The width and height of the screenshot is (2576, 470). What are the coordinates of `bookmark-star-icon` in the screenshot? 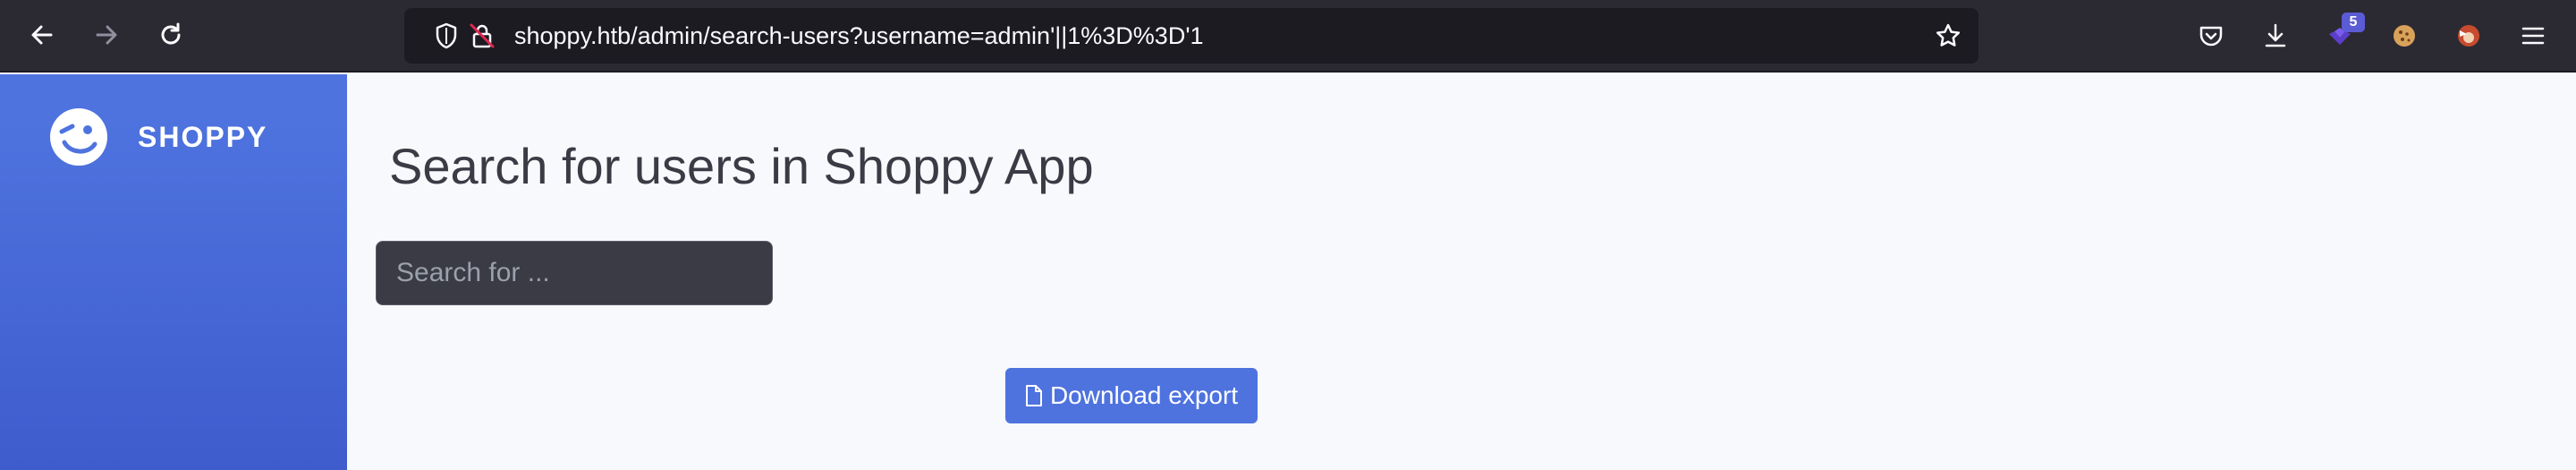 It's located at (1948, 35).